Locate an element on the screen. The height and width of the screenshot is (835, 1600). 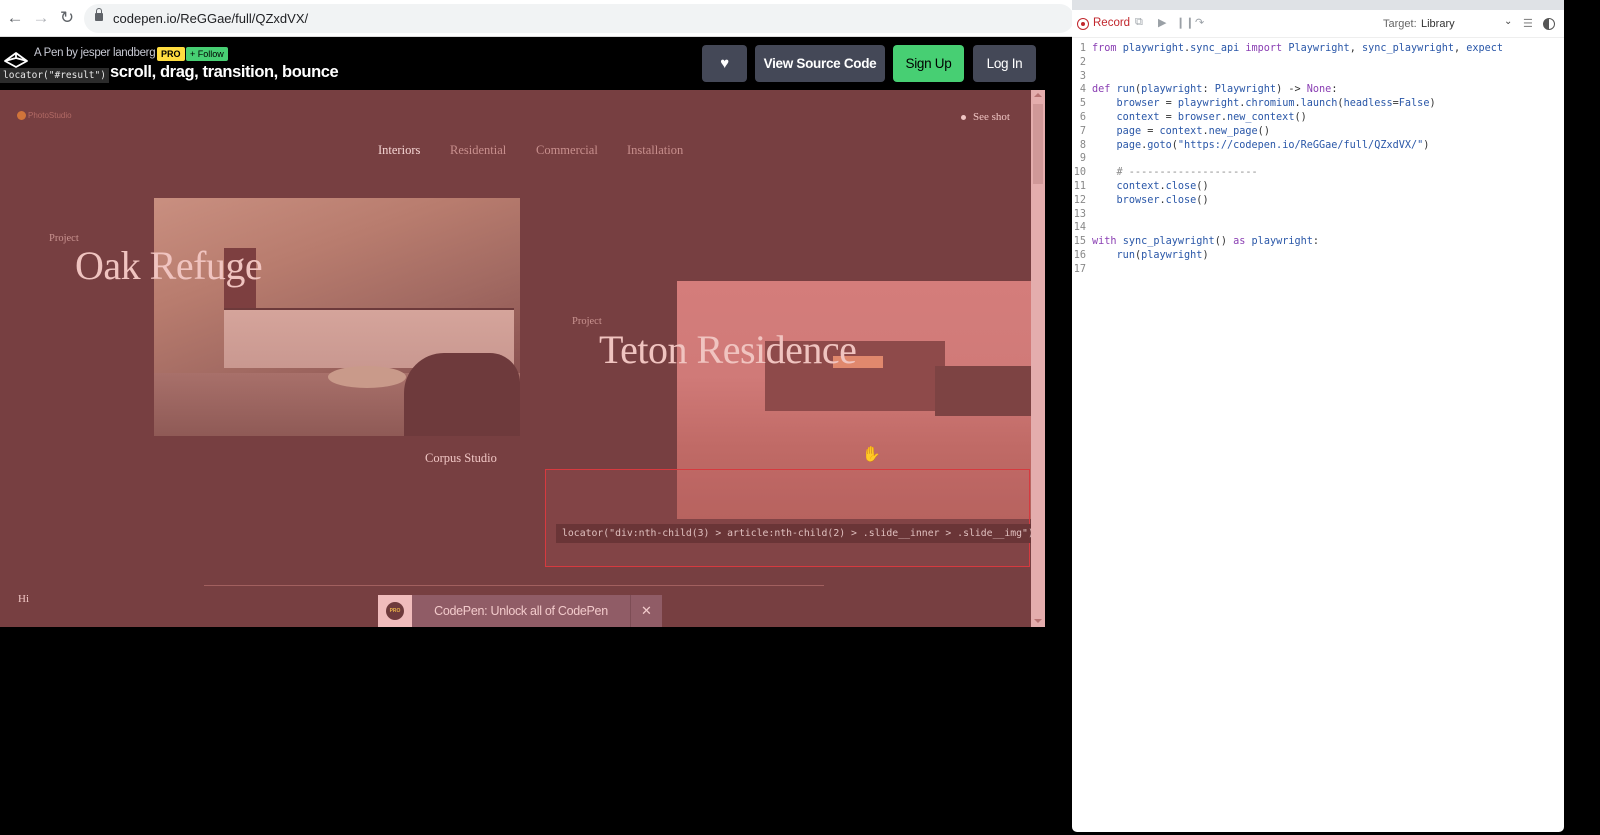
photostudio-logo: PhotoStudio is located at coordinates (44, 116).